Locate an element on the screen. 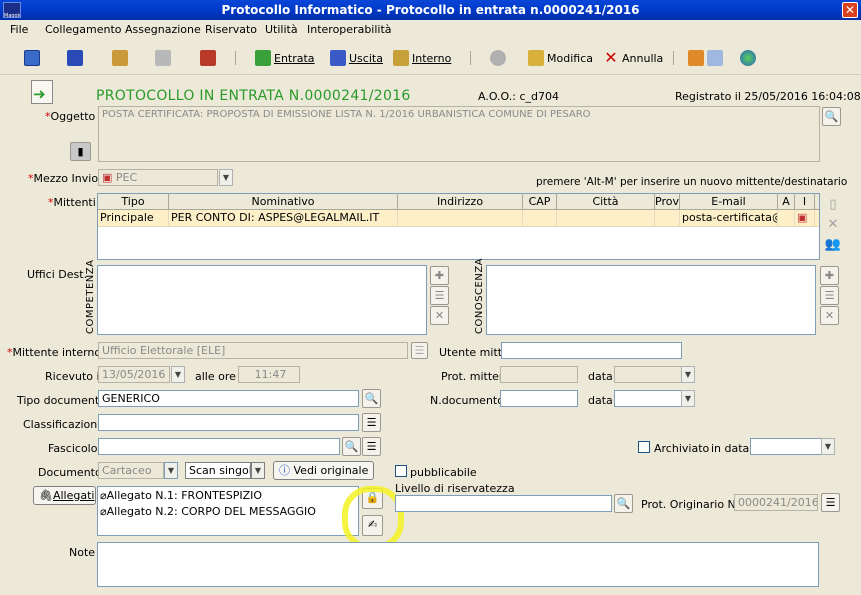  paperclip-icon: ⌀ is located at coordinates (103, 495).